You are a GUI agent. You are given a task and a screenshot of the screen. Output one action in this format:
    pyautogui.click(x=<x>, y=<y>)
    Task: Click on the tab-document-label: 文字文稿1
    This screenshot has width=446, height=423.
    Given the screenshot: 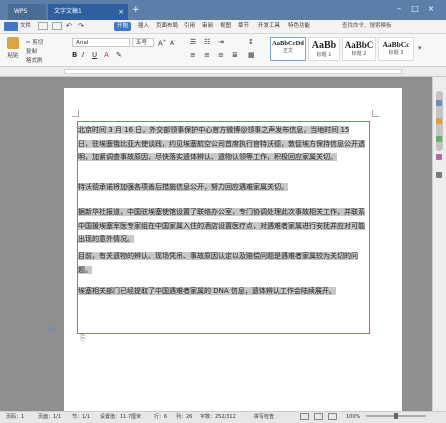 What is the action you would take?
    pyautogui.click(x=68, y=11)
    